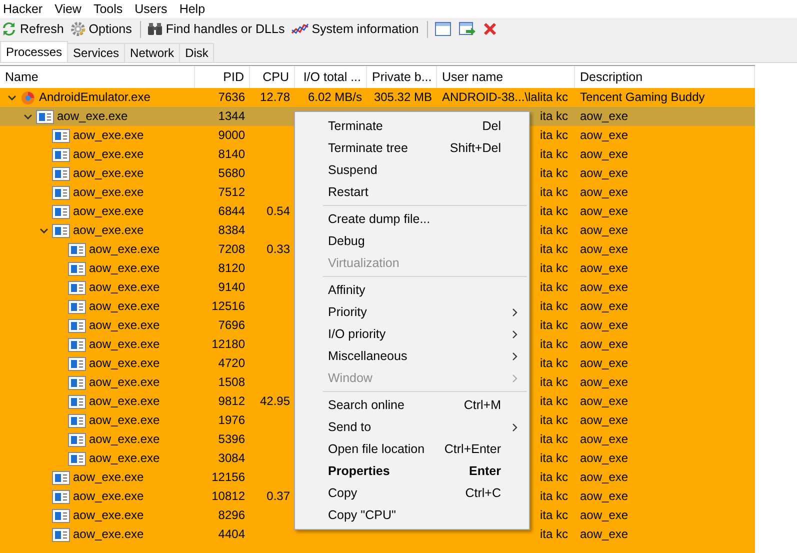 The image size is (797, 553). What do you see at coordinates (228, 477) in the screenshot?
I see `table-cell: 12156` at bounding box center [228, 477].